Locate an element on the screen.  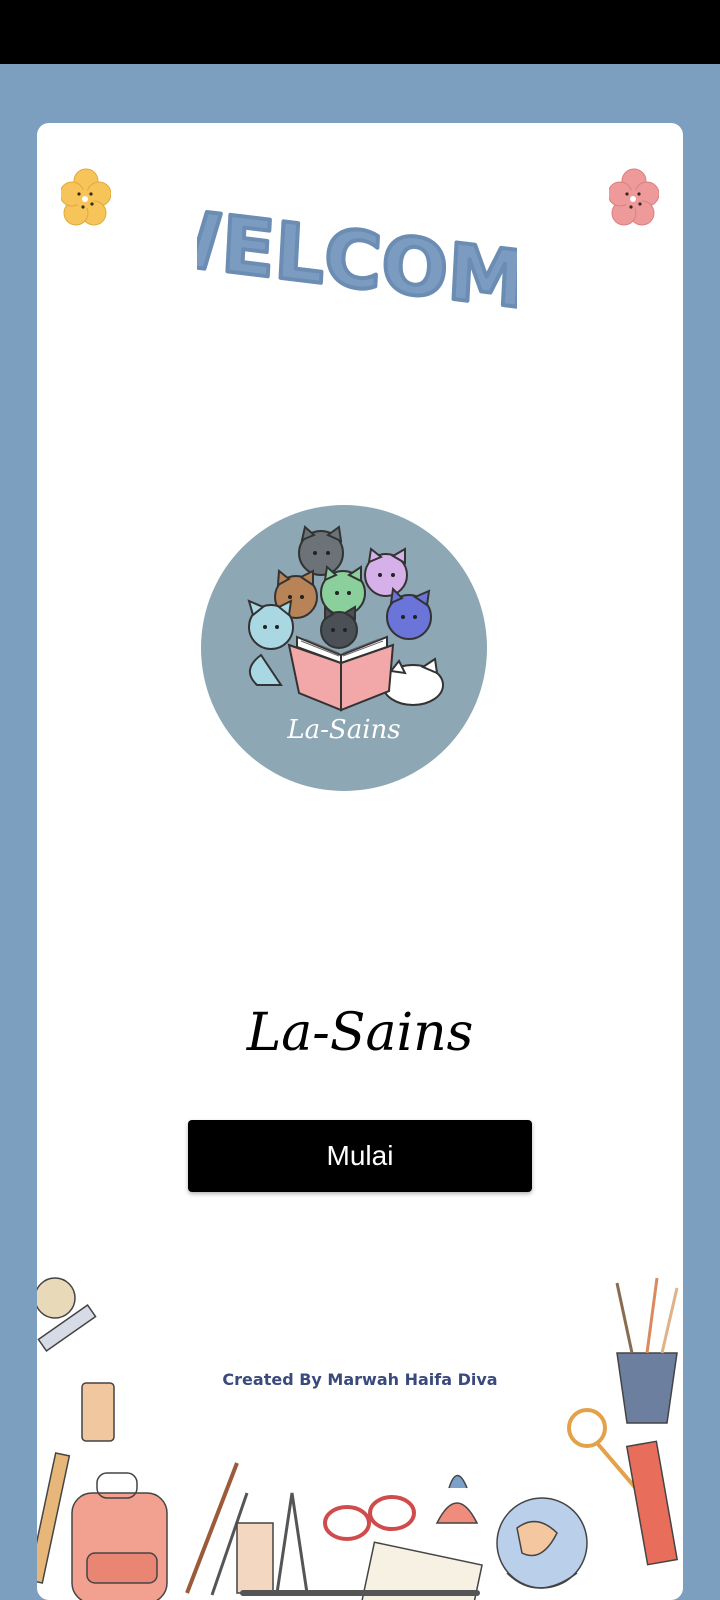
start-button: Mulai is located at coordinates (360, 1156).